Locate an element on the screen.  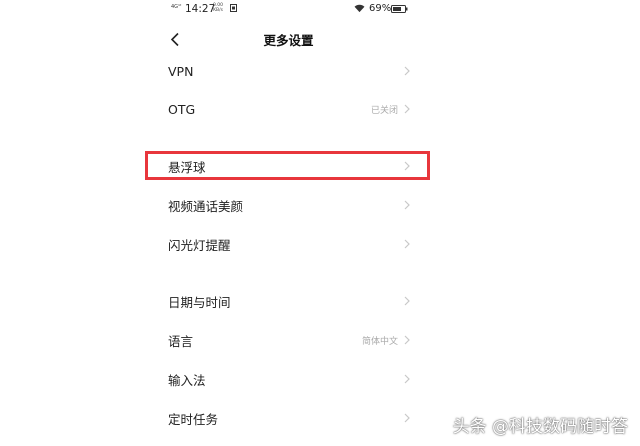
row-label: 悬浮球 is located at coordinates (187, 167).